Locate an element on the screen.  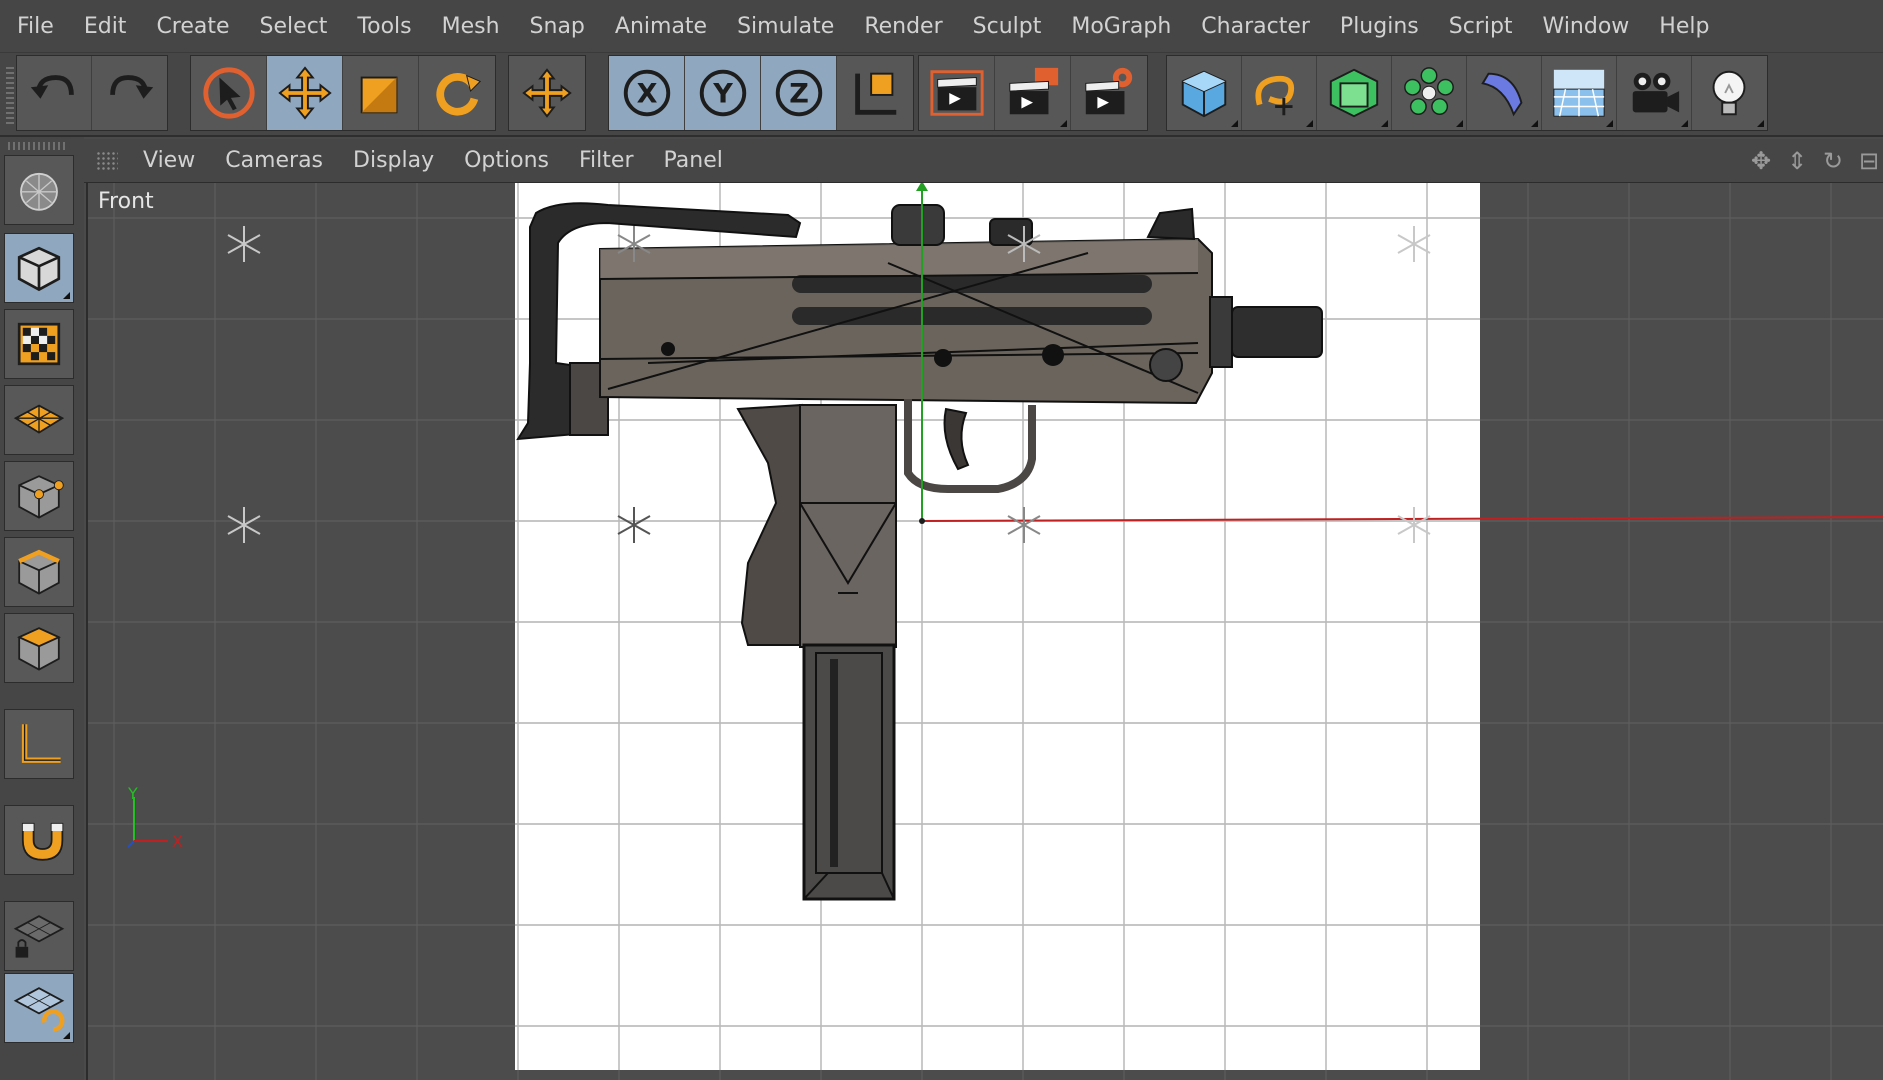
make-editable-button is located at coordinates (39, 190).